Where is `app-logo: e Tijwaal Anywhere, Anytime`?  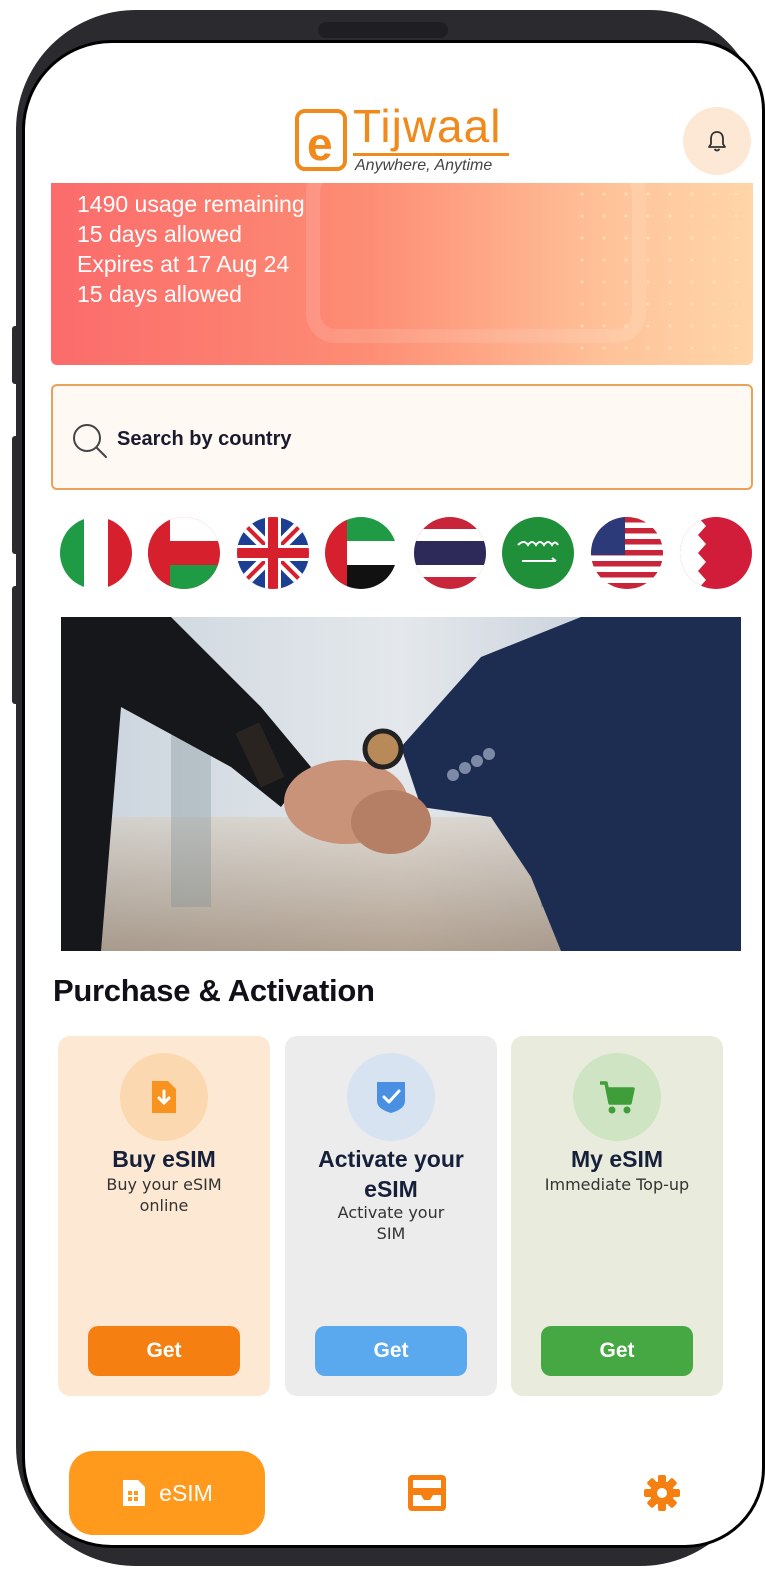 app-logo: e Tijwaal Anywhere, Anytime is located at coordinates (403, 140).